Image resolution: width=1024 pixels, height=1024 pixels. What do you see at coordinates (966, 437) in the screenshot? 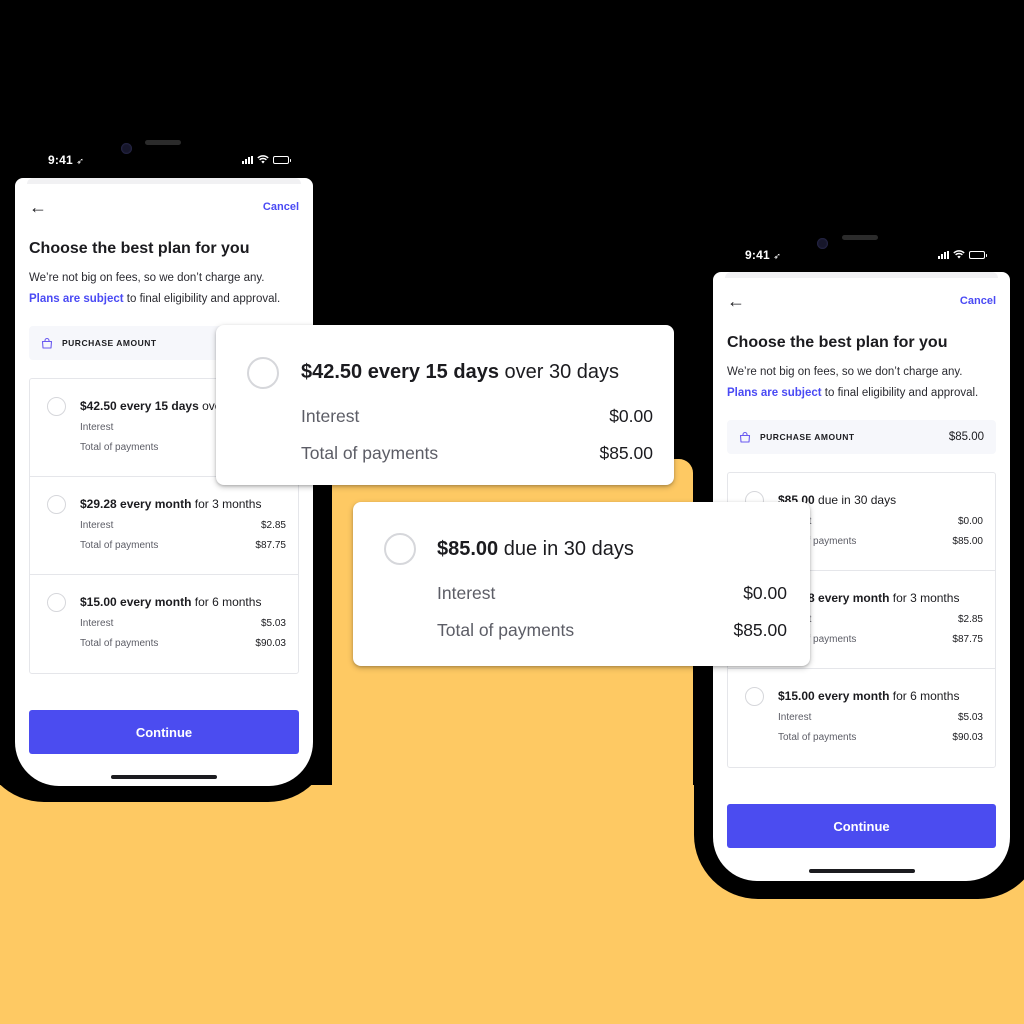
I see `purchase-amount-value: $85.00` at bounding box center [966, 437].